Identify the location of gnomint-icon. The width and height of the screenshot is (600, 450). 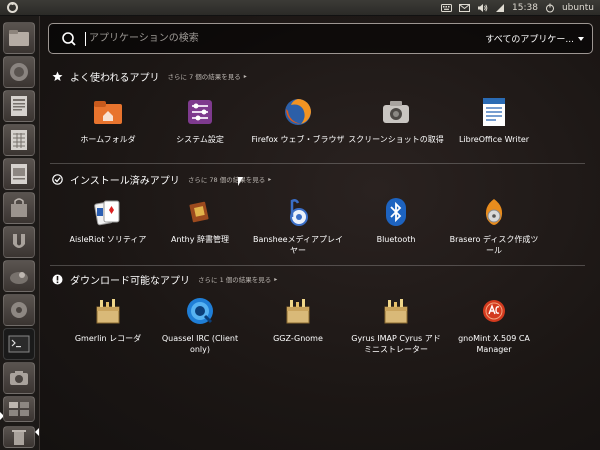
(494, 311).